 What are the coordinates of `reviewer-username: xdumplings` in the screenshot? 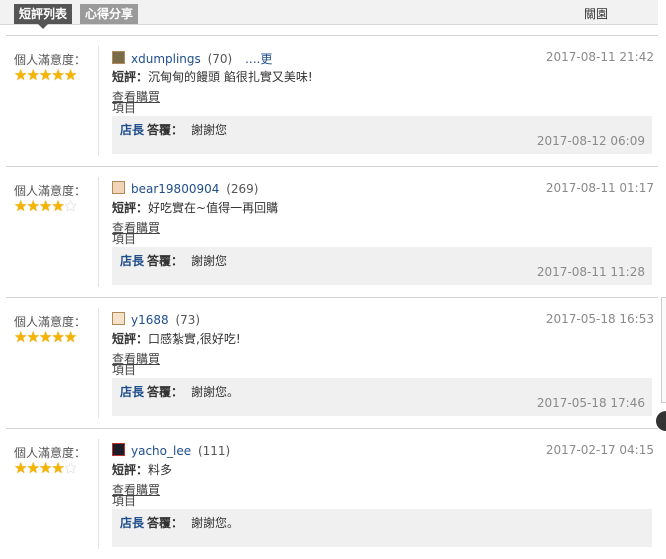 It's located at (166, 59).